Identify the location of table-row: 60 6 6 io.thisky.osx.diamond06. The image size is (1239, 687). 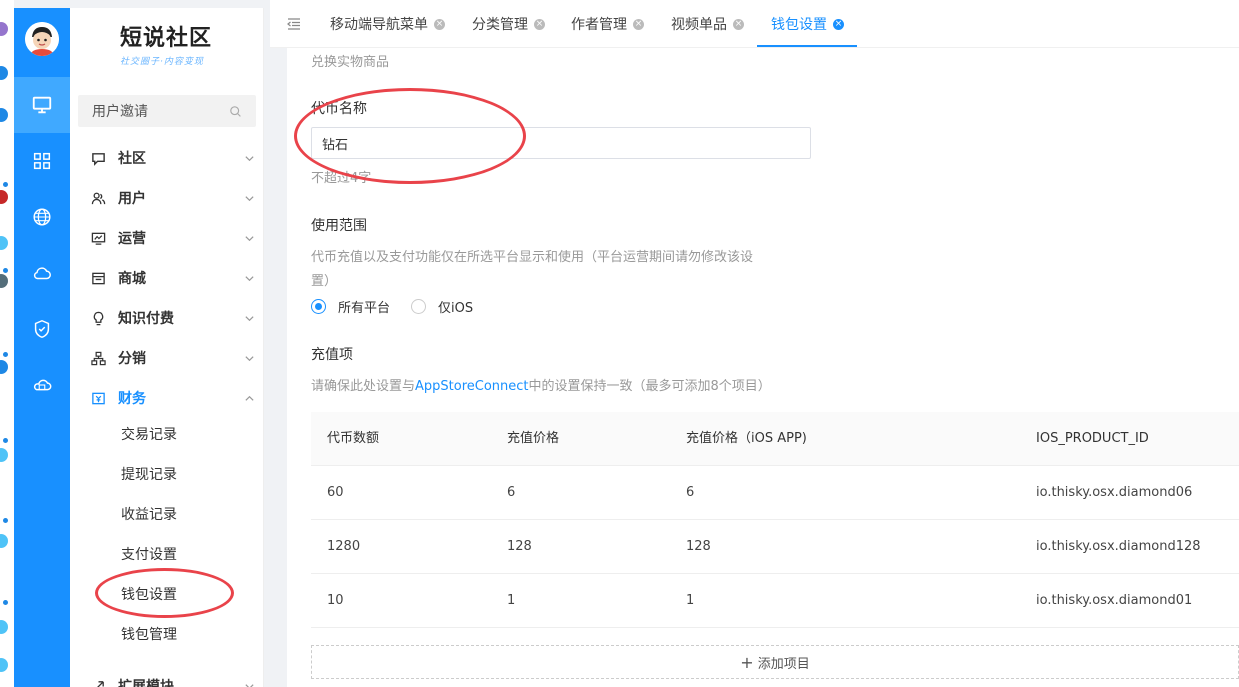
(775, 493).